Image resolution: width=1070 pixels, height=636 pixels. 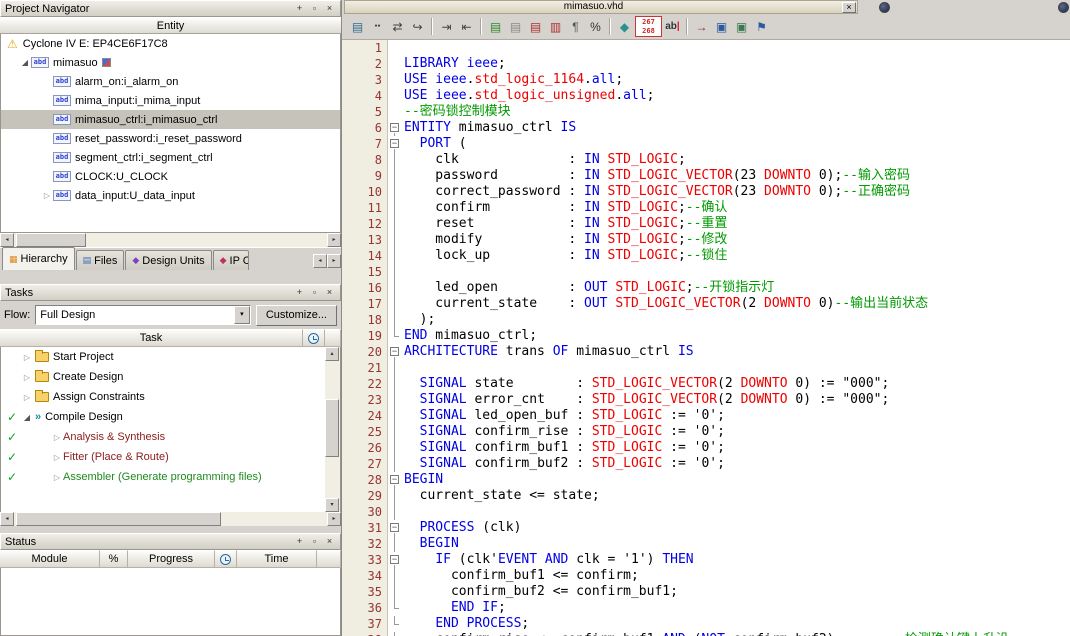 What do you see at coordinates (170, 457) in the screenshot?
I see `task-row: ▷ Fitter (Place & Route)` at bounding box center [170, 457].